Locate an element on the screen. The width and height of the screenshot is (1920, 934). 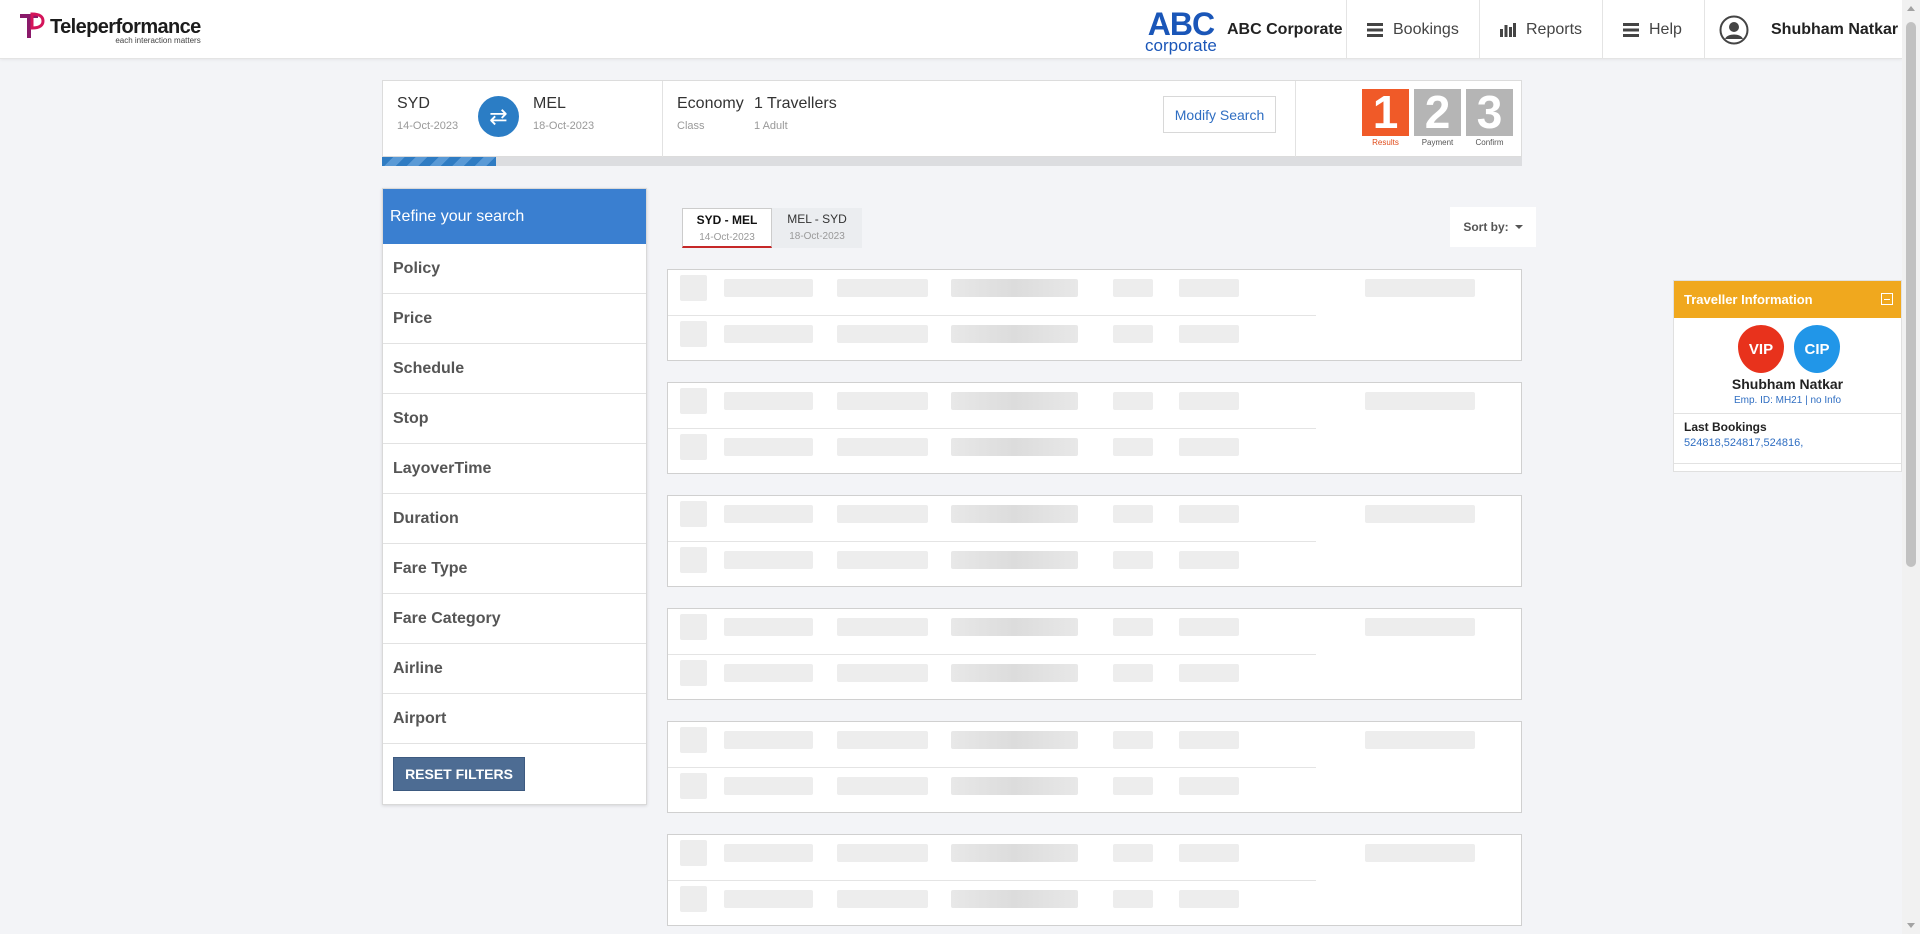
caret-down-icon is located at coordinates (1518, 227).